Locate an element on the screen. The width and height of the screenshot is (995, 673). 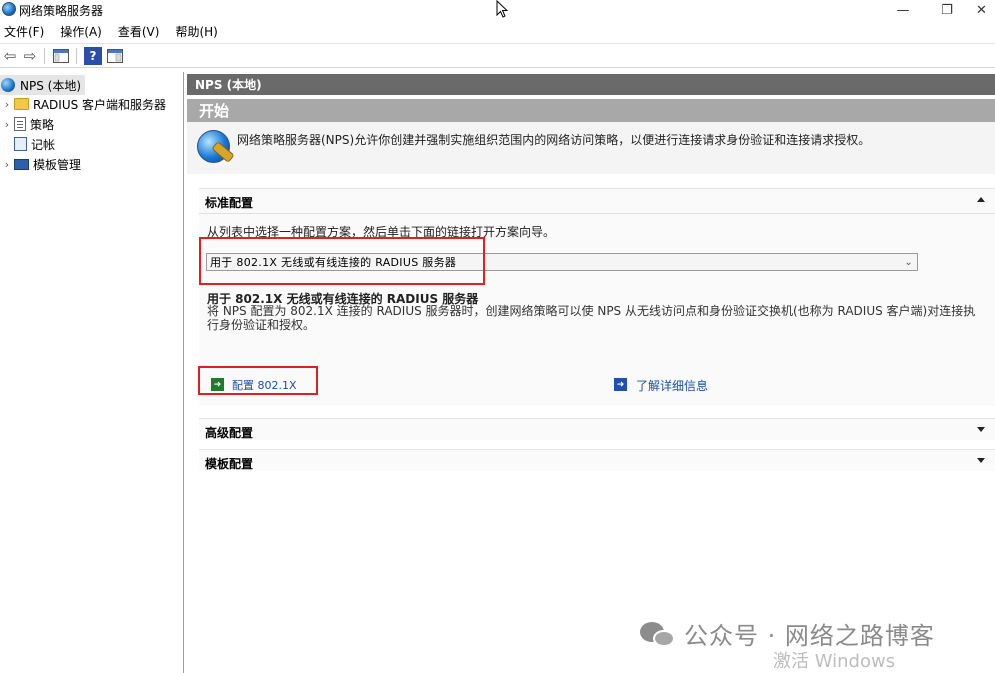
tree-item-label: 模板管理 is located at coordinates (57, 164).